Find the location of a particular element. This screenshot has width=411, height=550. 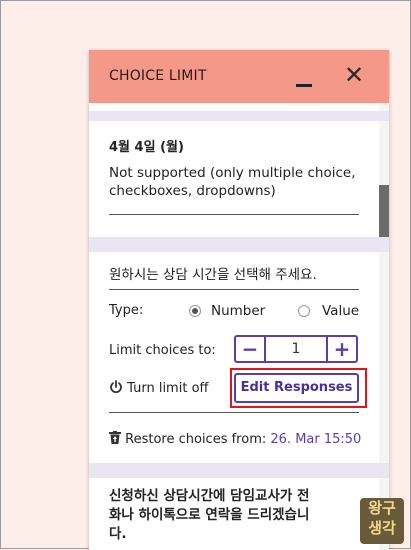

question-title-line: 화나 하이톡으로 연락을 드리겠습니 is located at coordinates (209, 515).